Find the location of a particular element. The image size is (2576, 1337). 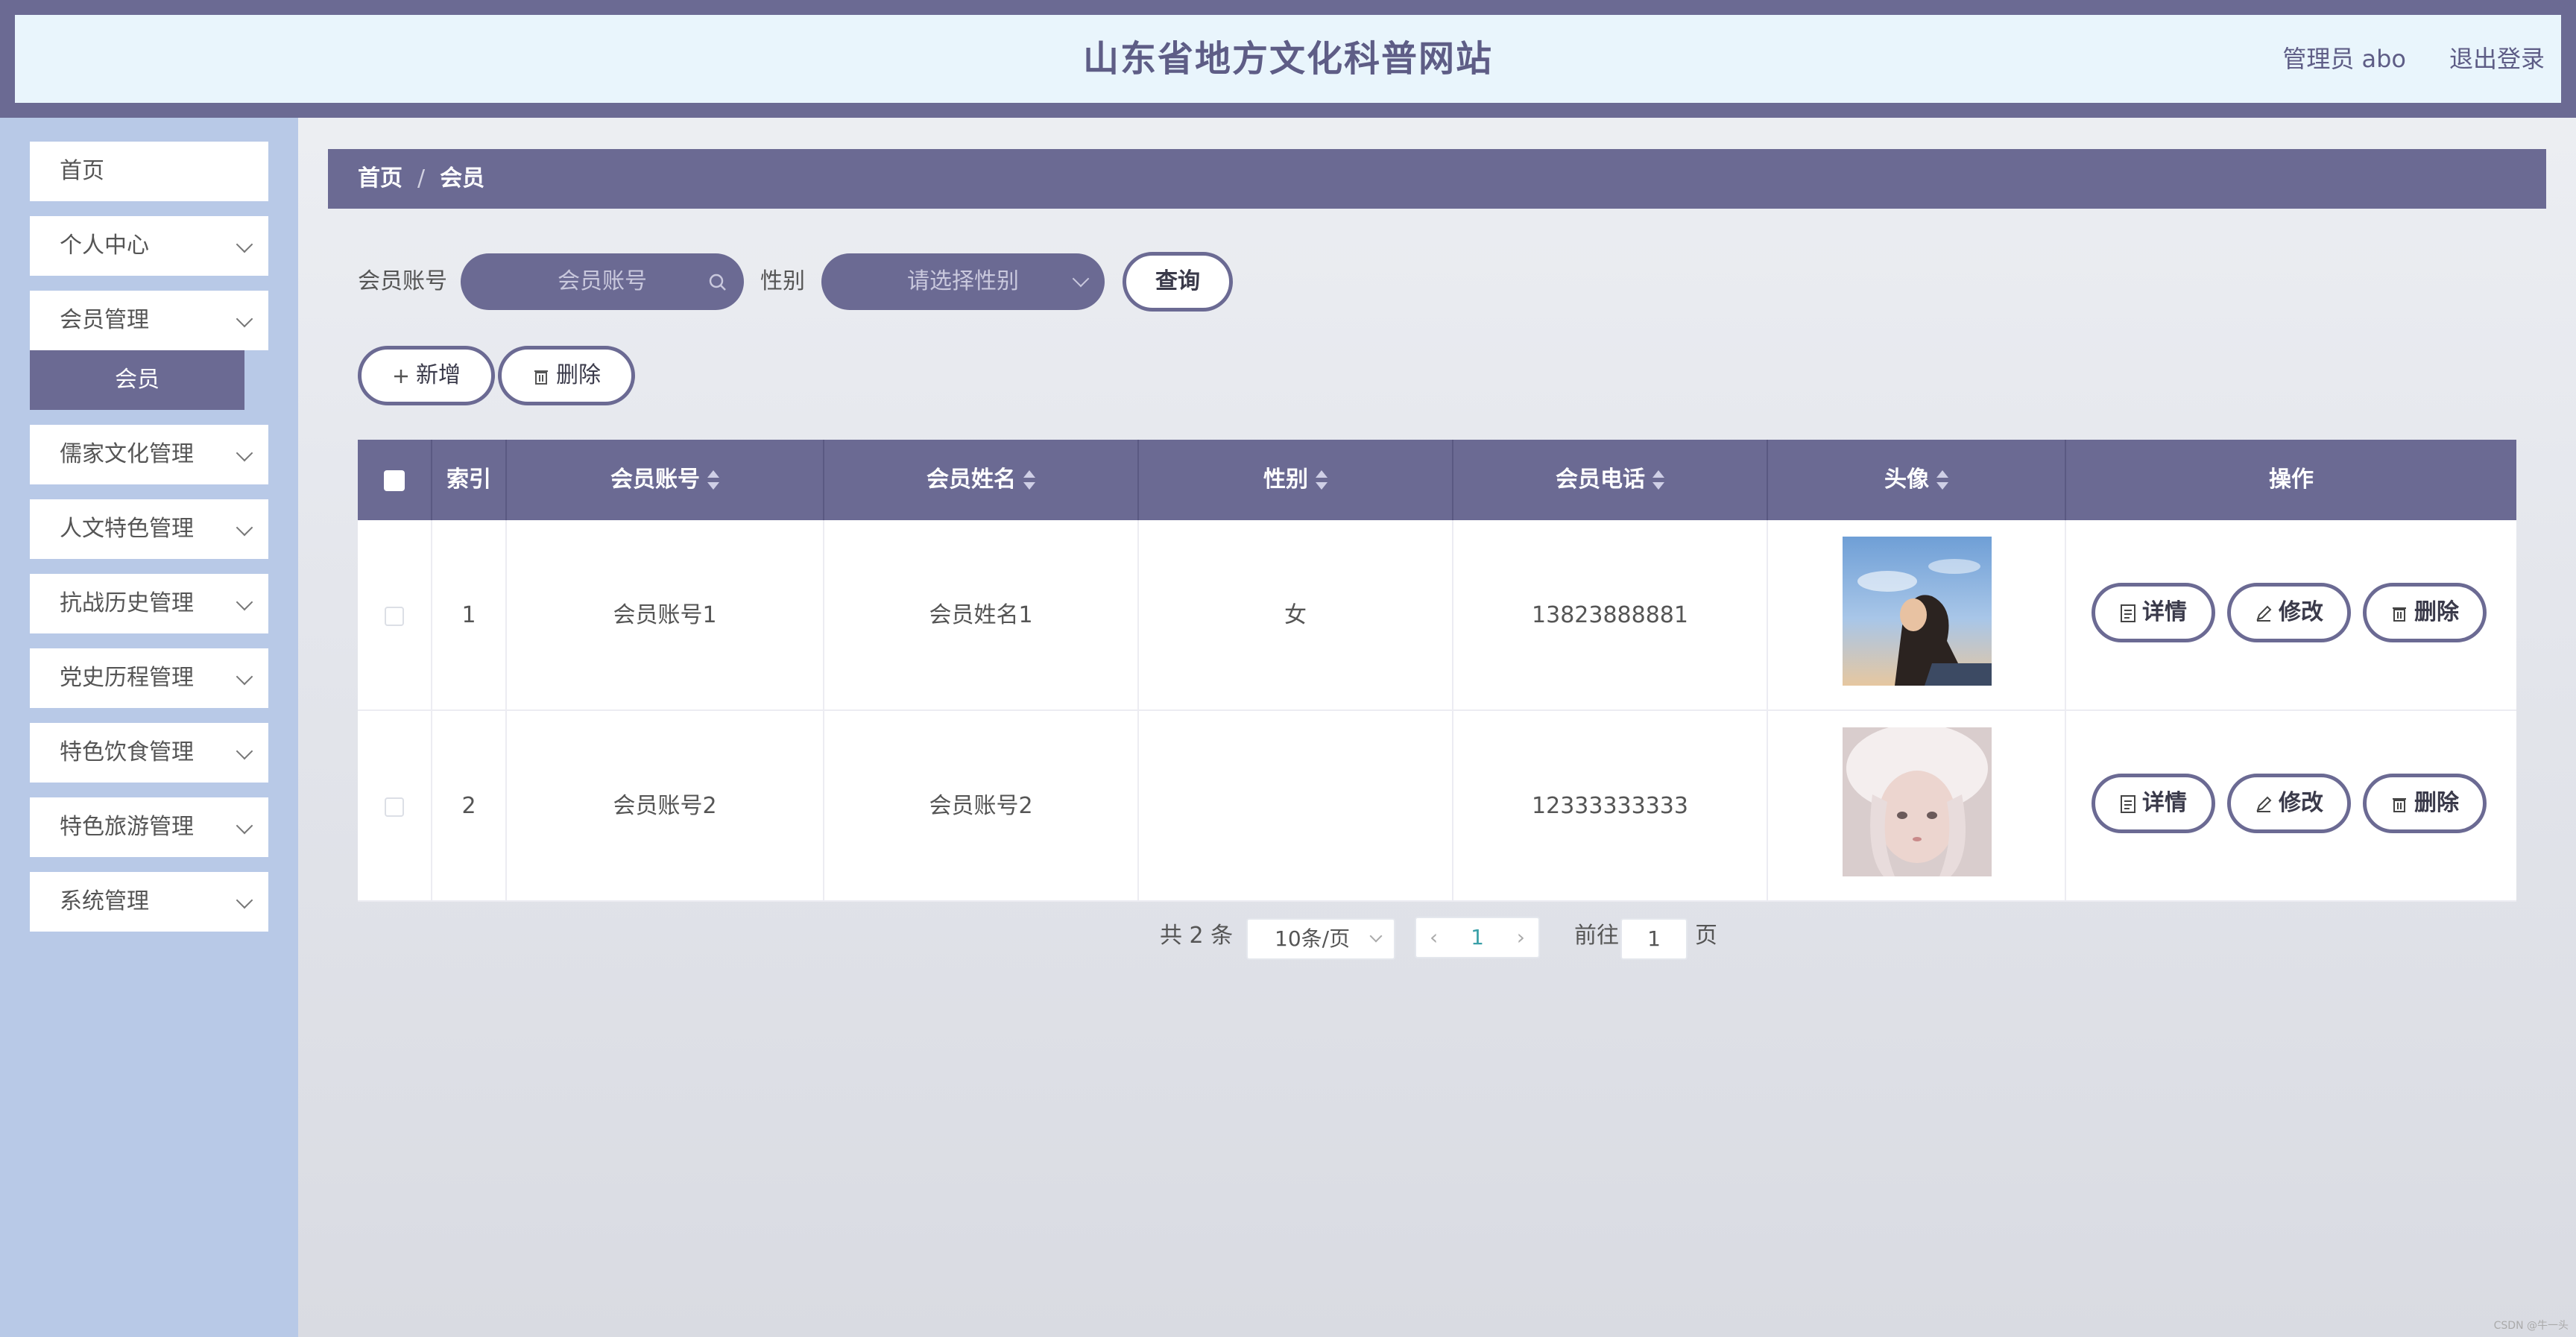

col-gender: 性别 is located at coordinates (1296, 480).